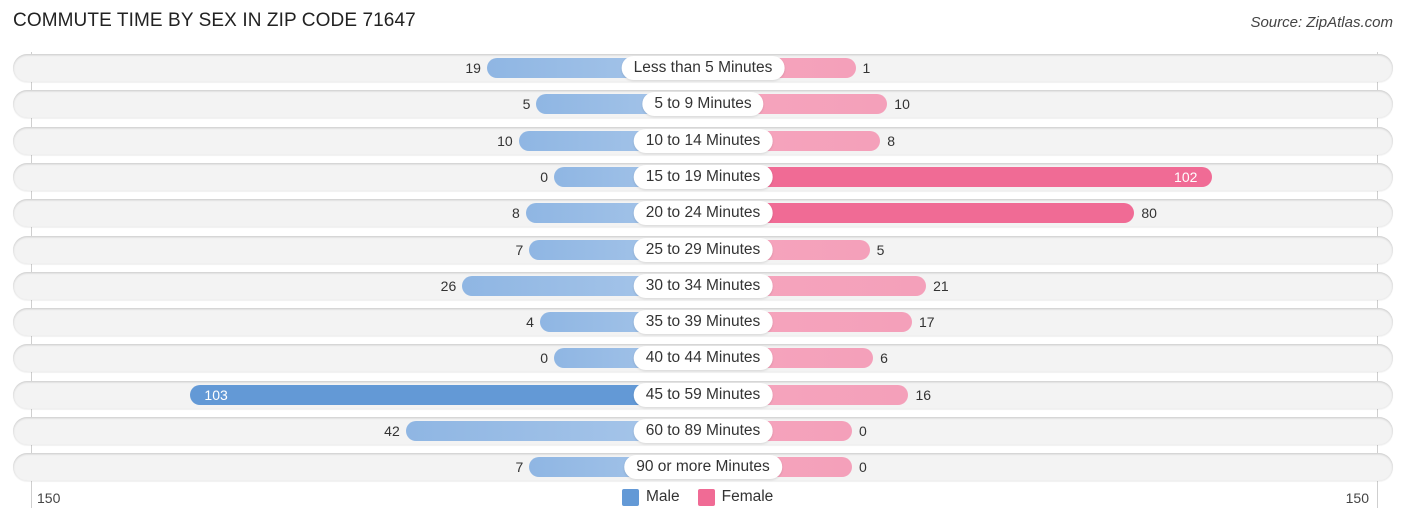 This screenshot has width=1406, height=523. I want to click on value-label-male: 10, so click(505, 140).